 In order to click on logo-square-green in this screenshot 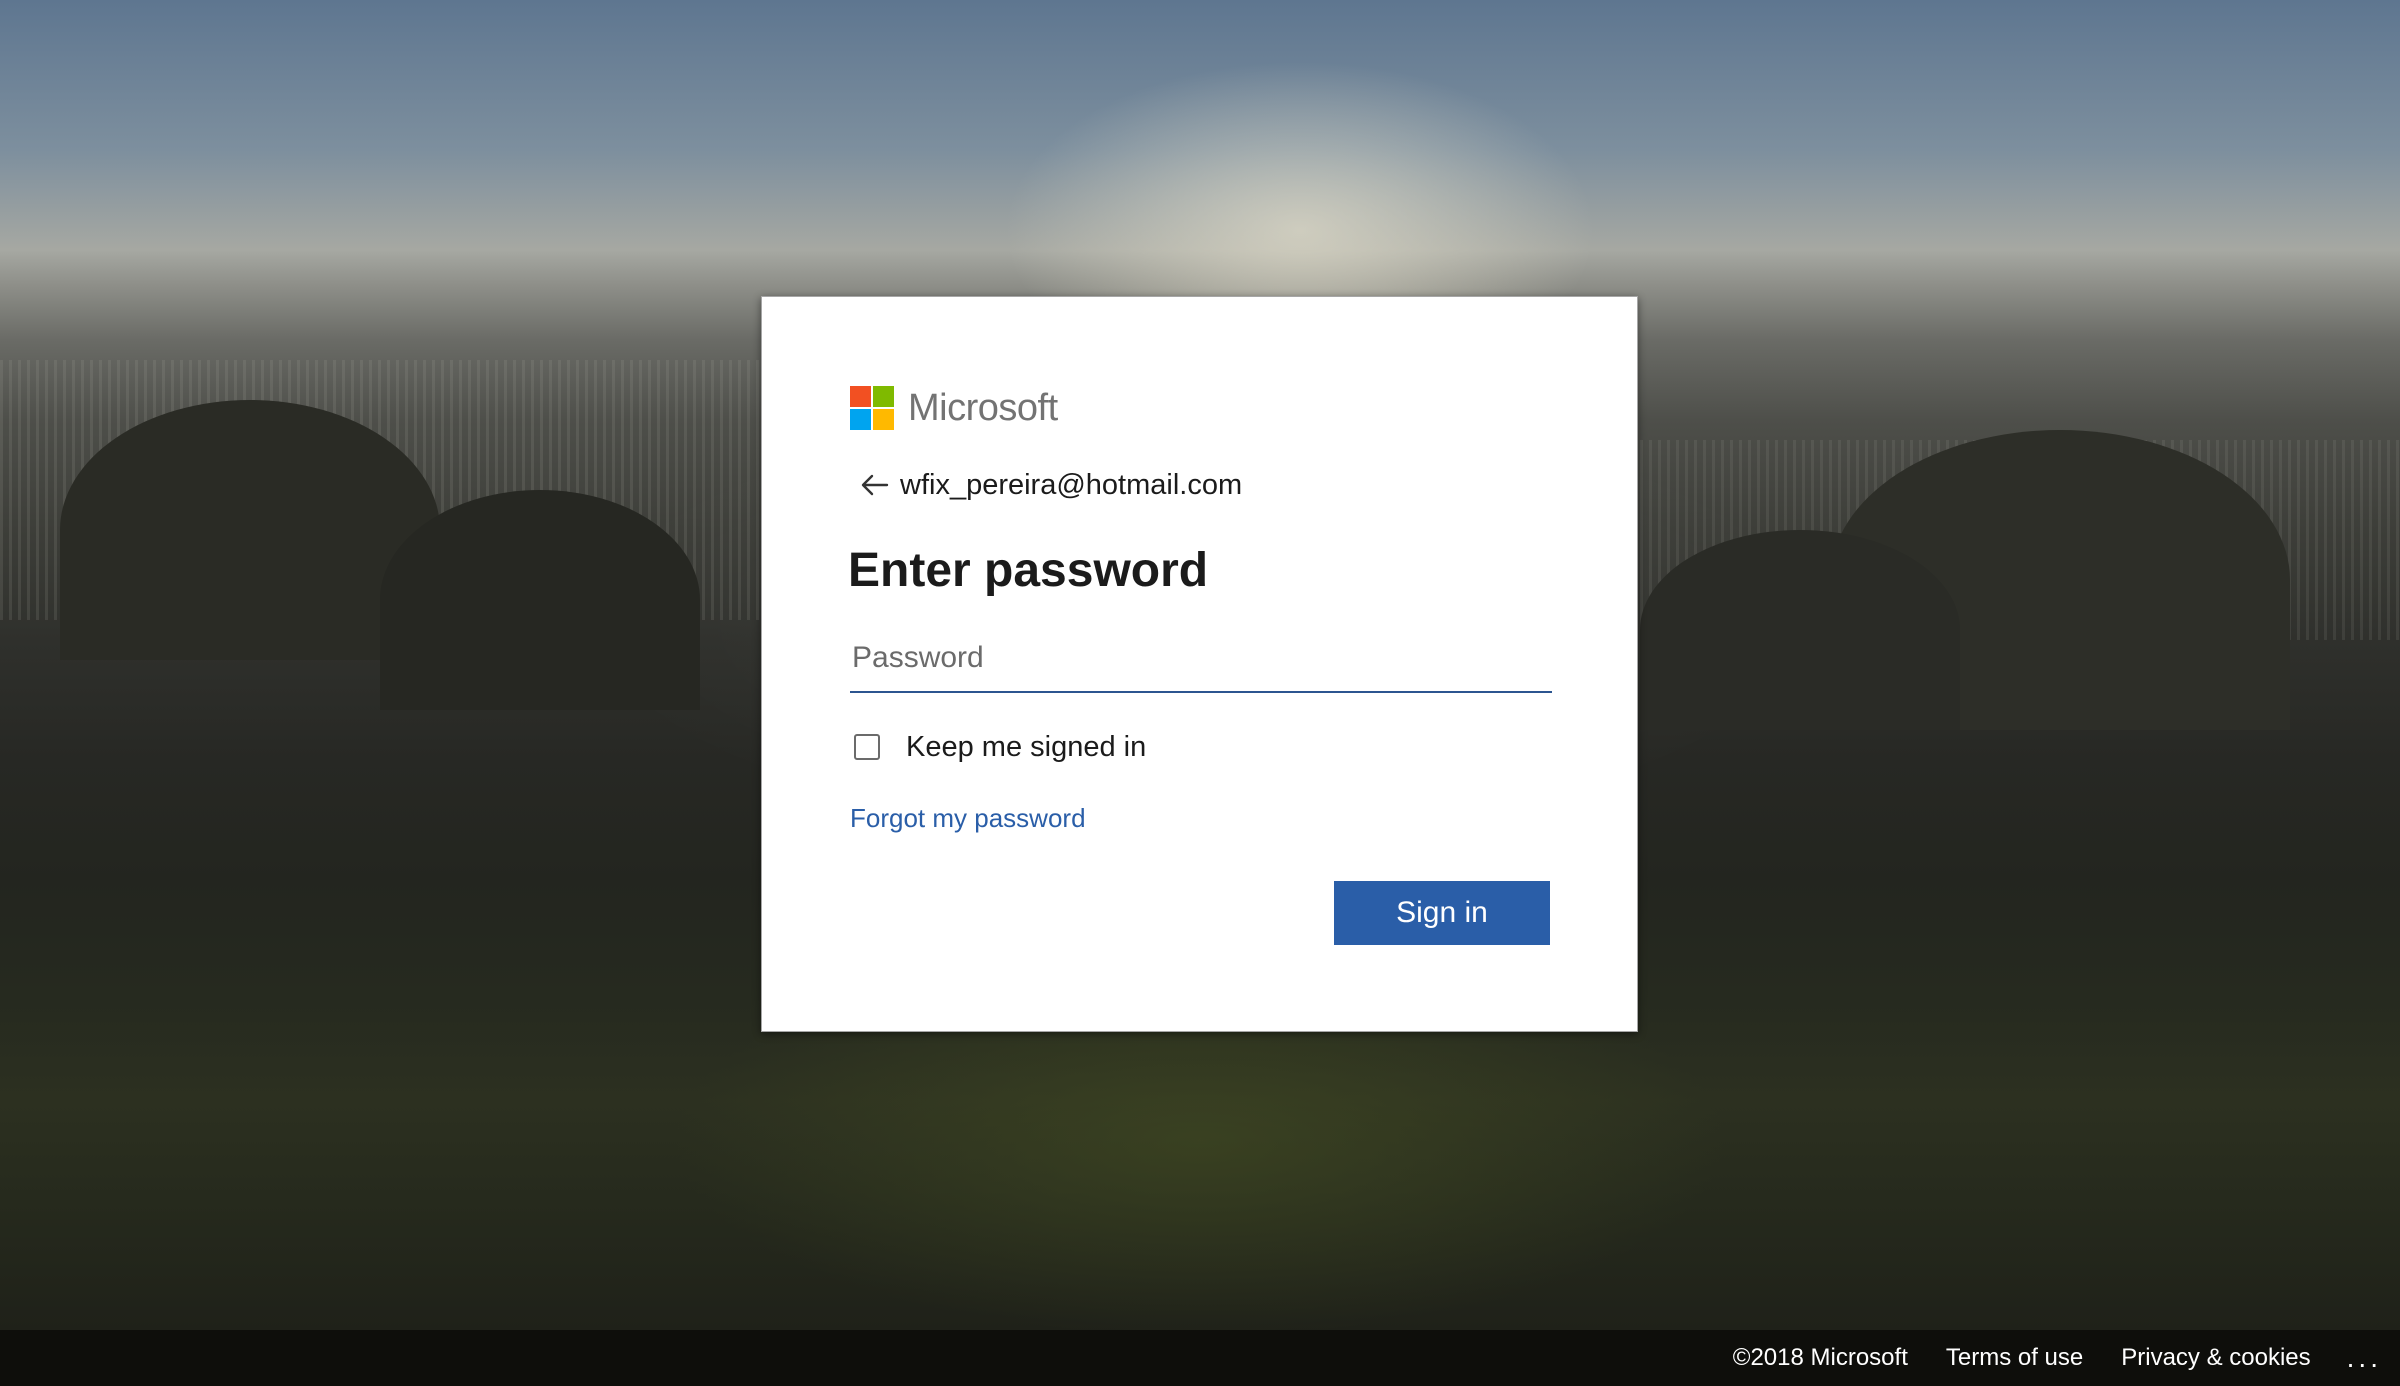, I will do `click(883, 396)`.